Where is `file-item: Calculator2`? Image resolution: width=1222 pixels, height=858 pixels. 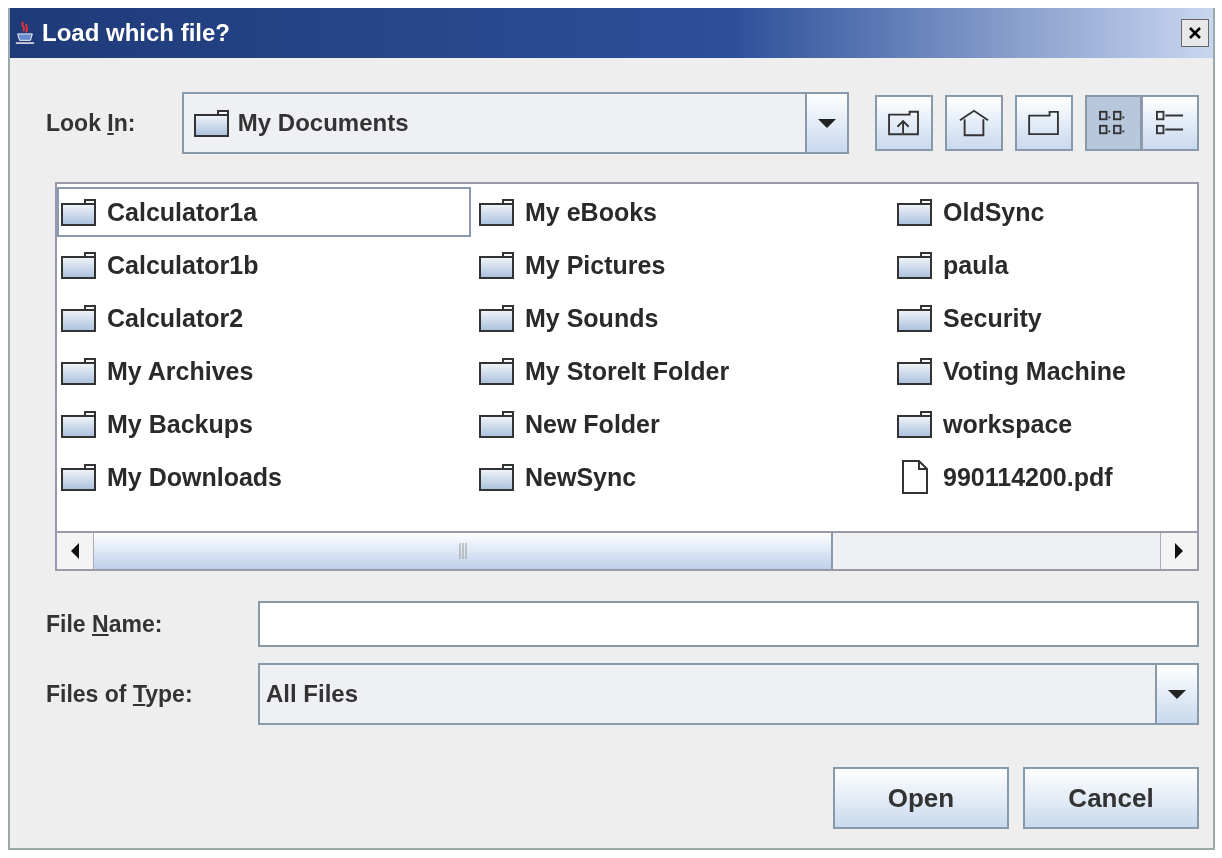
file-item: Calculator2 is located at coordinates (151, 318).